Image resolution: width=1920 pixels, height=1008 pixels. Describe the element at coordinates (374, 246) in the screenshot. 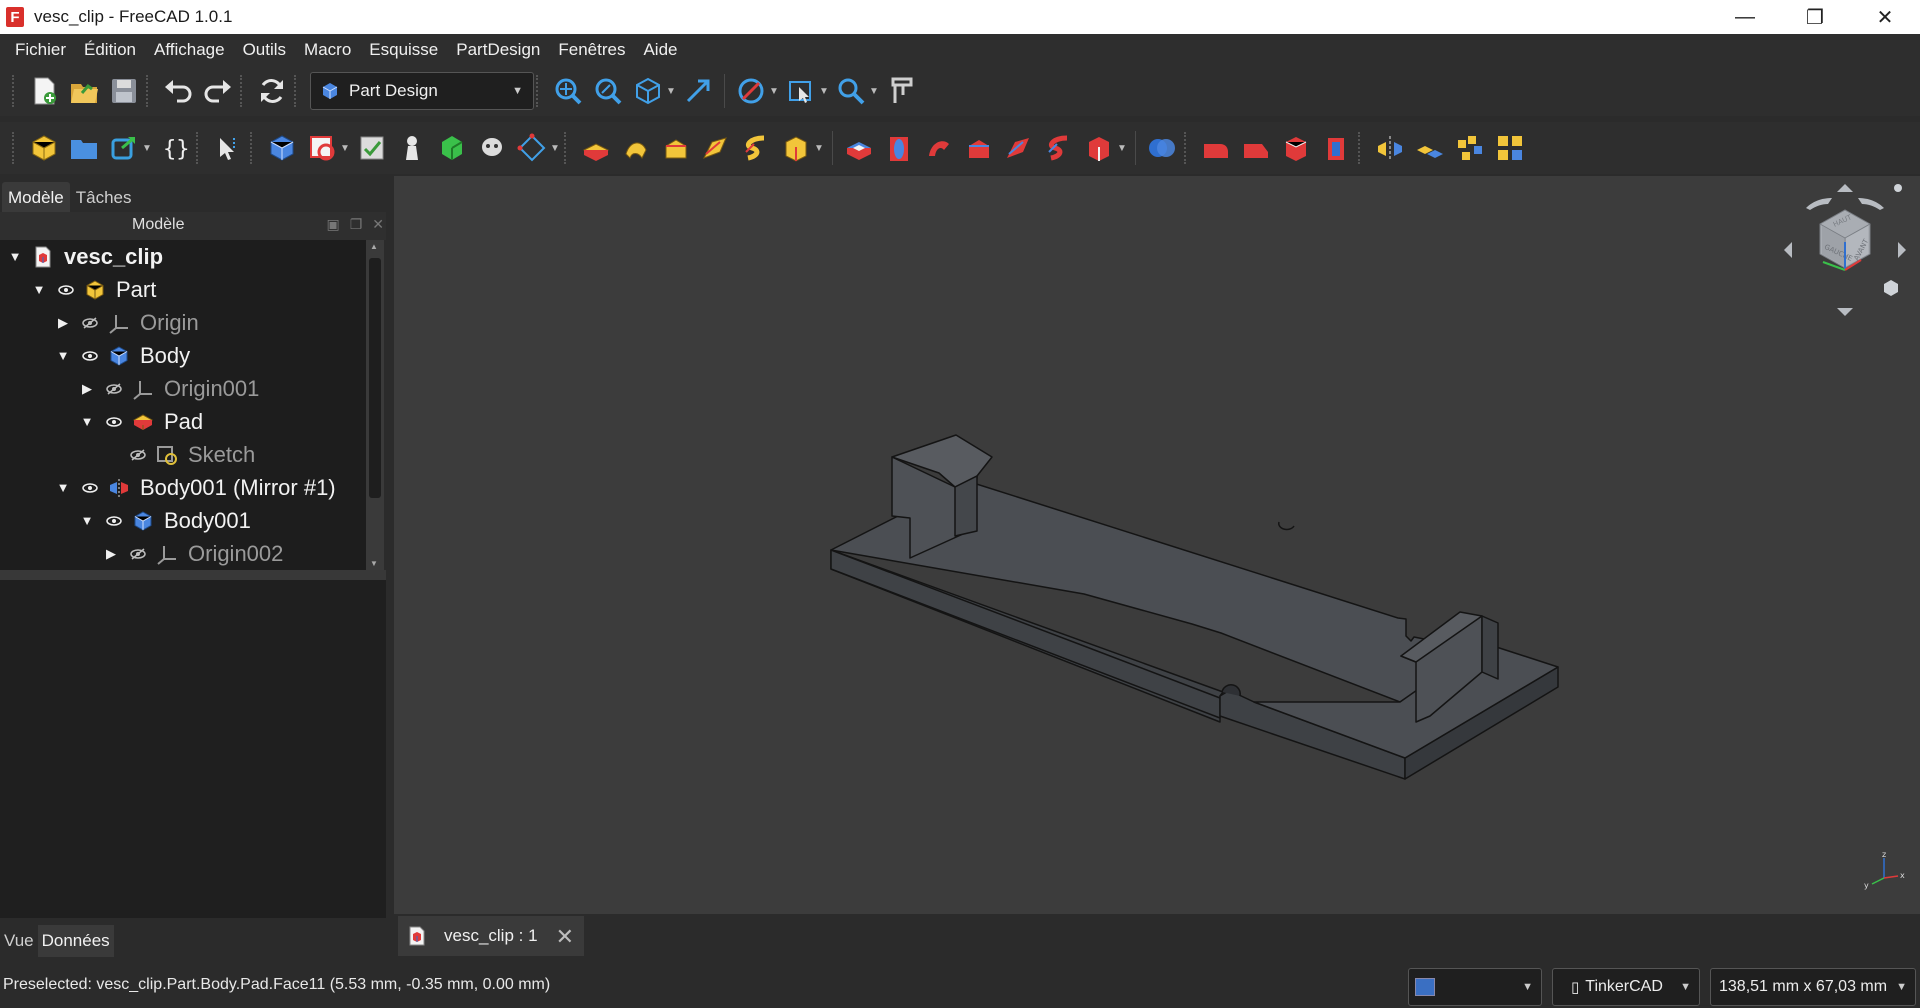

I see `scroll-up-icon: ▲` at that location.